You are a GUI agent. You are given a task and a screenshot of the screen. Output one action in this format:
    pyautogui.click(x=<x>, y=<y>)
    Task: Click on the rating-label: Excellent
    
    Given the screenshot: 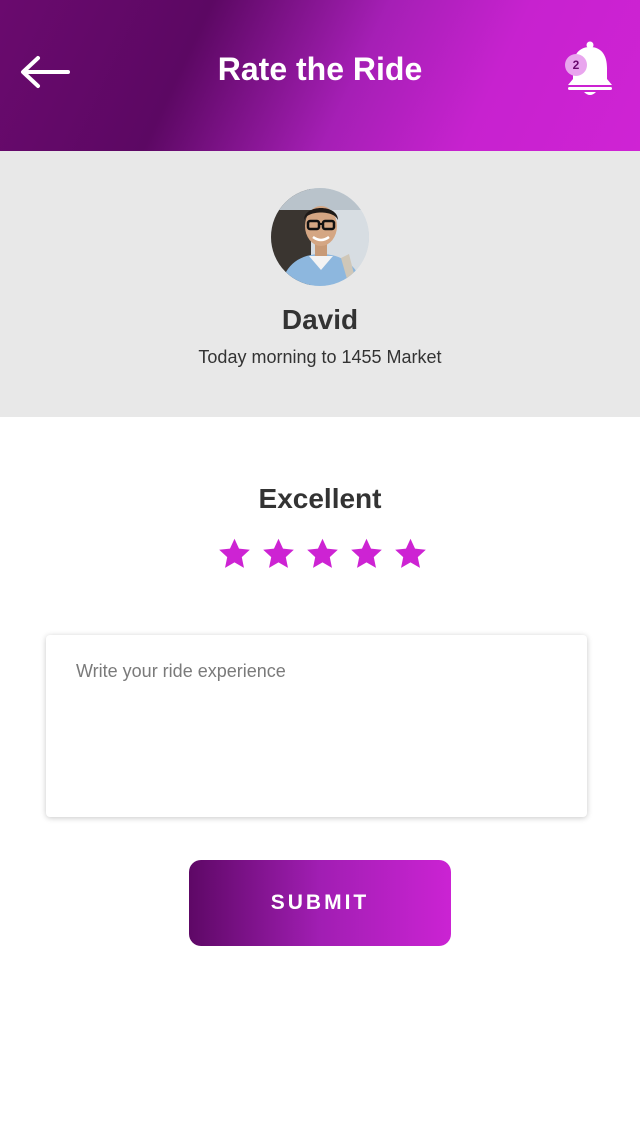 What is the action you would take?
    pyautogui.click(x=320, y=498)
    